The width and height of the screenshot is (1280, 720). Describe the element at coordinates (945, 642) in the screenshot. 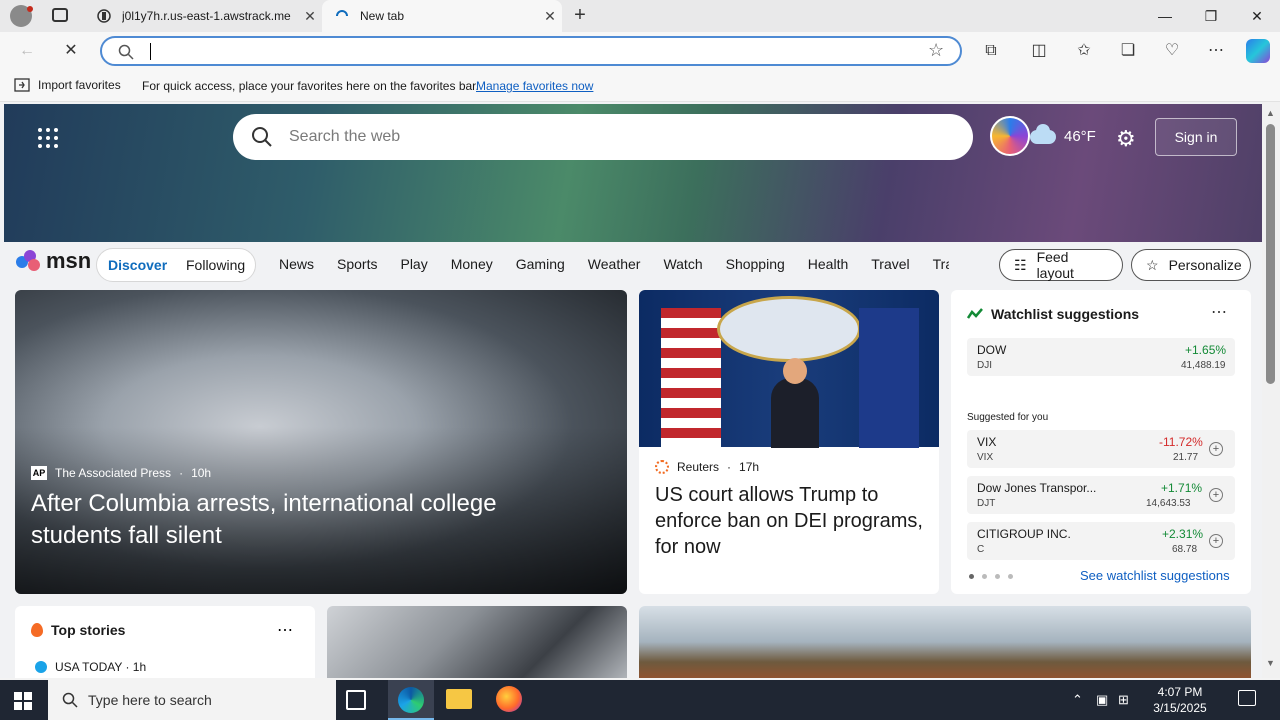

I see `news-card-food-image` at that location.